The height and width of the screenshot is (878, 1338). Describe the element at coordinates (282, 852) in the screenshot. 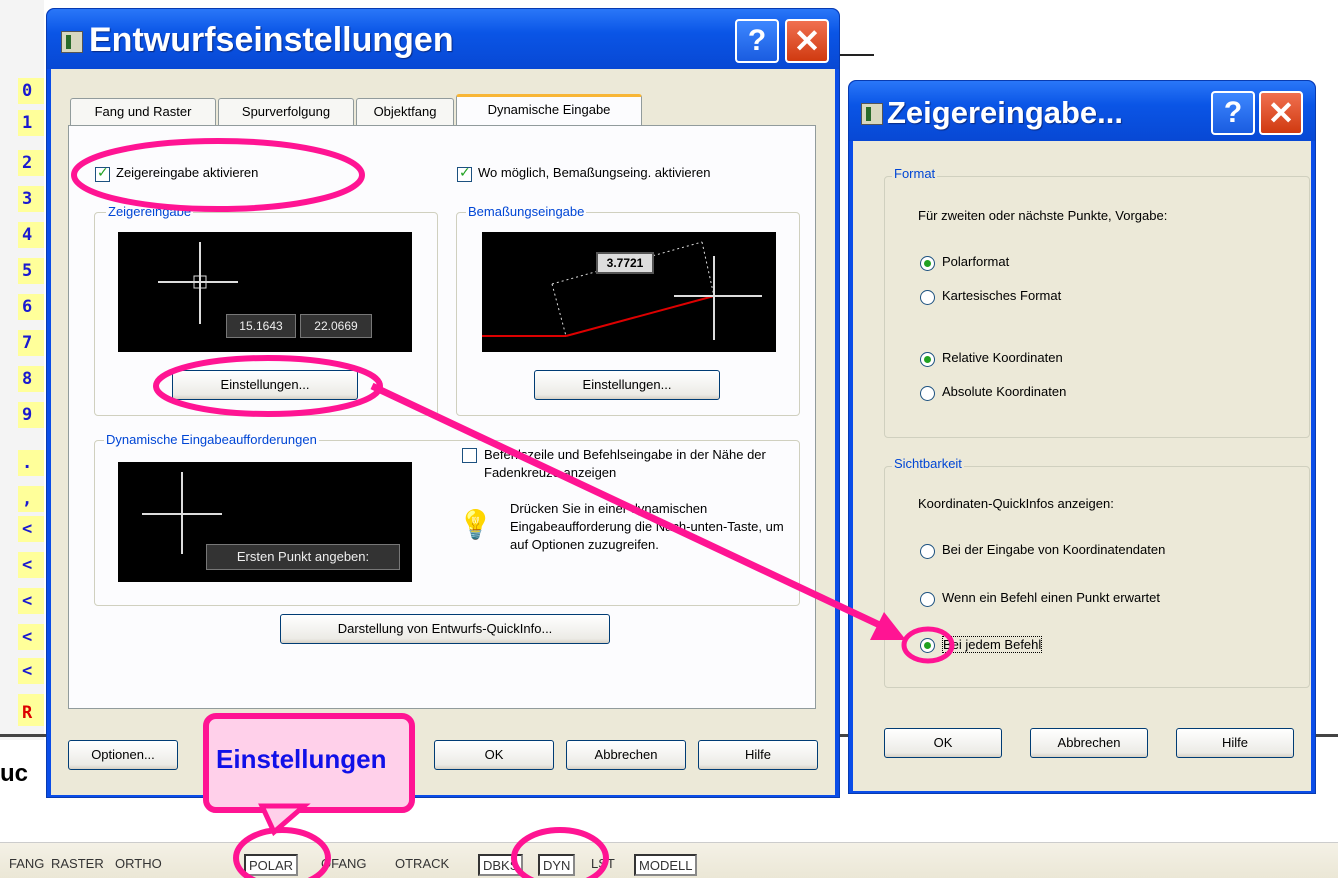

I see `highlight-ellipse-polar` at that location.